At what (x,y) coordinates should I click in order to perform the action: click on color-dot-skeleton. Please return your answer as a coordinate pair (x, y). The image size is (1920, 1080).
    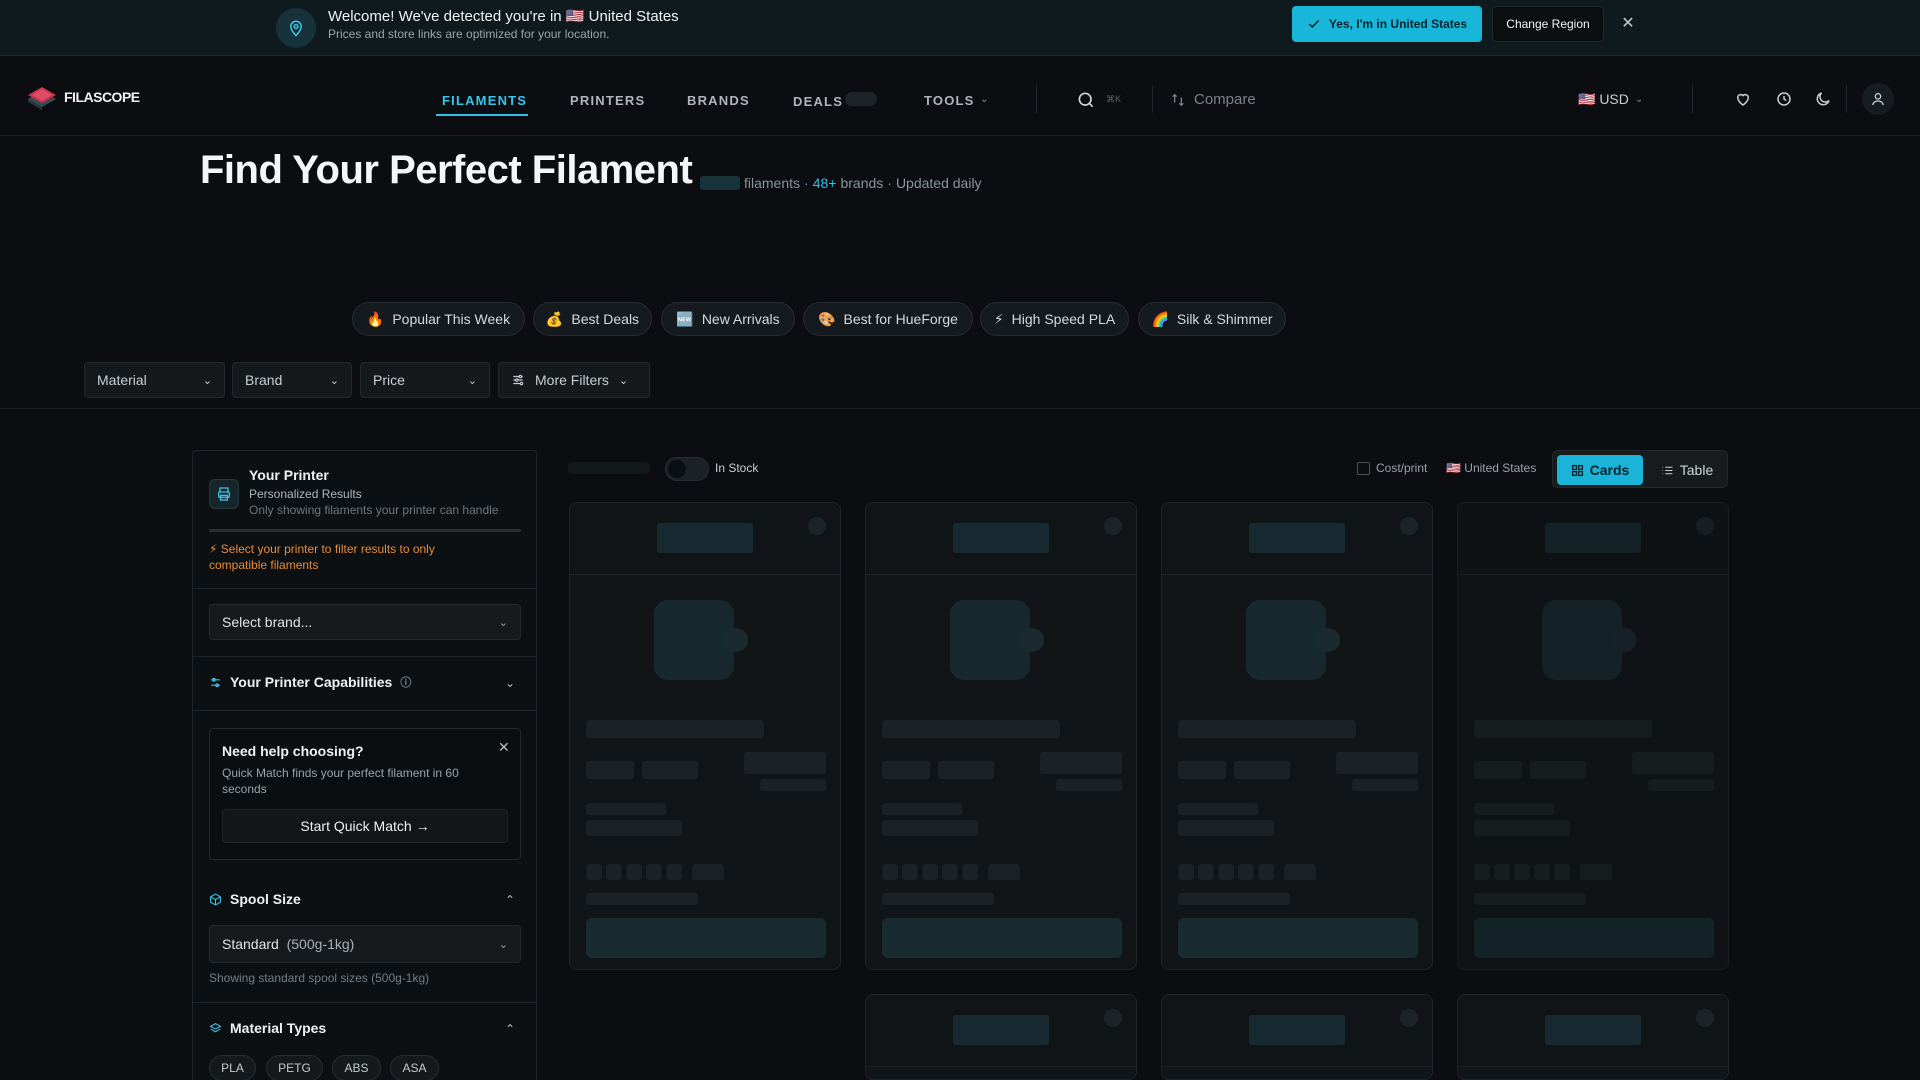
    Looking at the image, I should click on (1032, 640).